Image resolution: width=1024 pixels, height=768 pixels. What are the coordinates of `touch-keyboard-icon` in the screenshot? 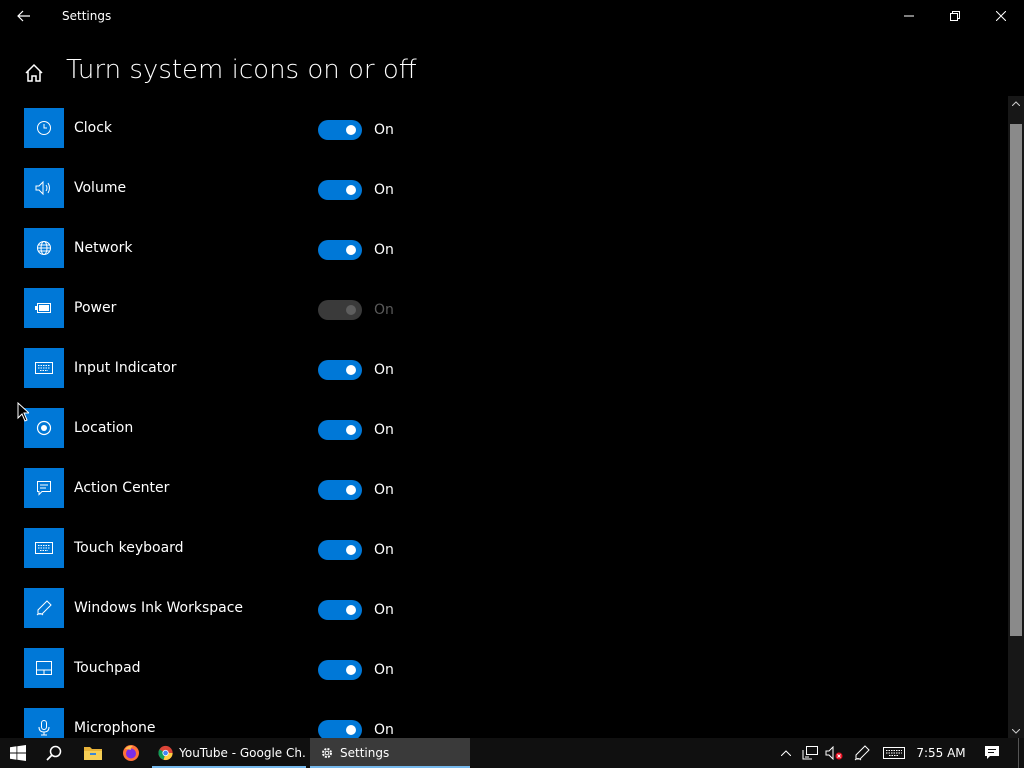 It's located at (44, 548).